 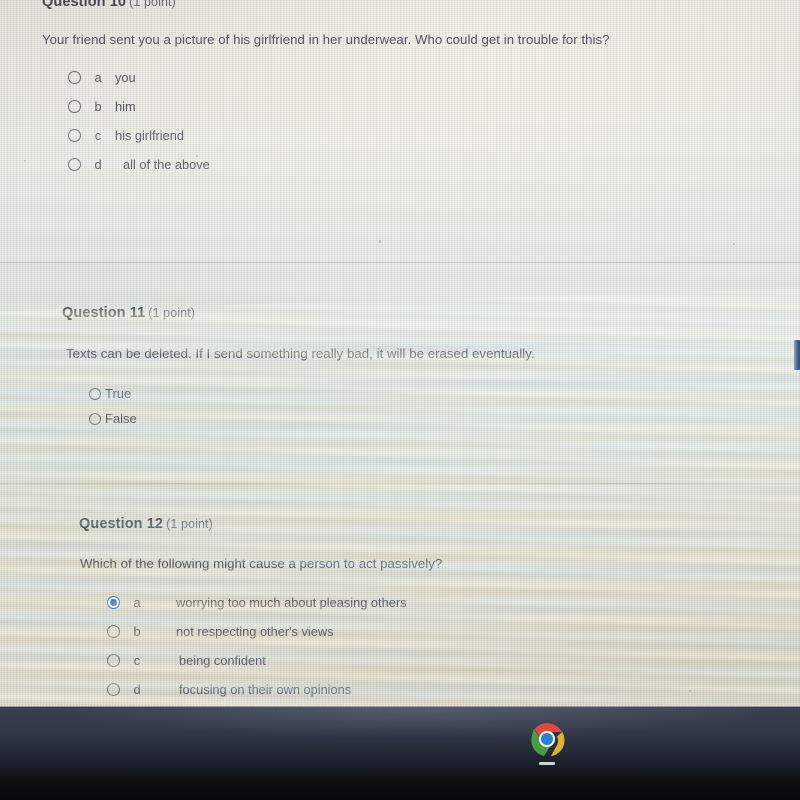 What do you see at coordinates (400, 726) in the screenshot?
I see `shelf-glow` at bounding box center [400, 726].